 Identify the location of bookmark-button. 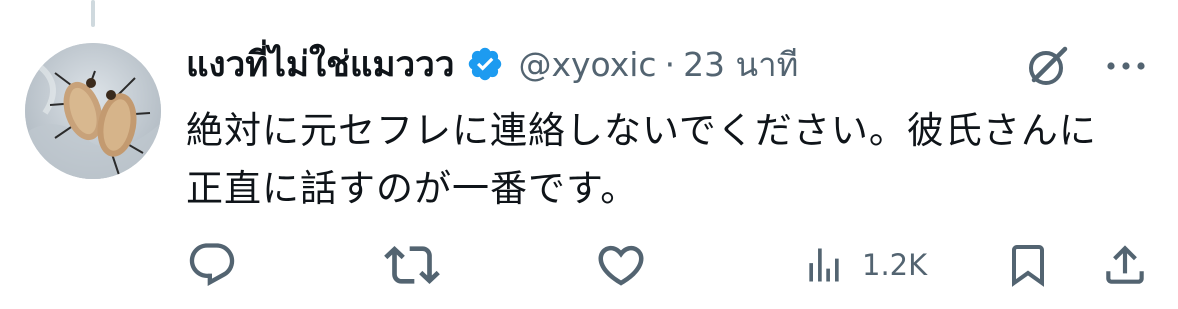
(1028, 265).